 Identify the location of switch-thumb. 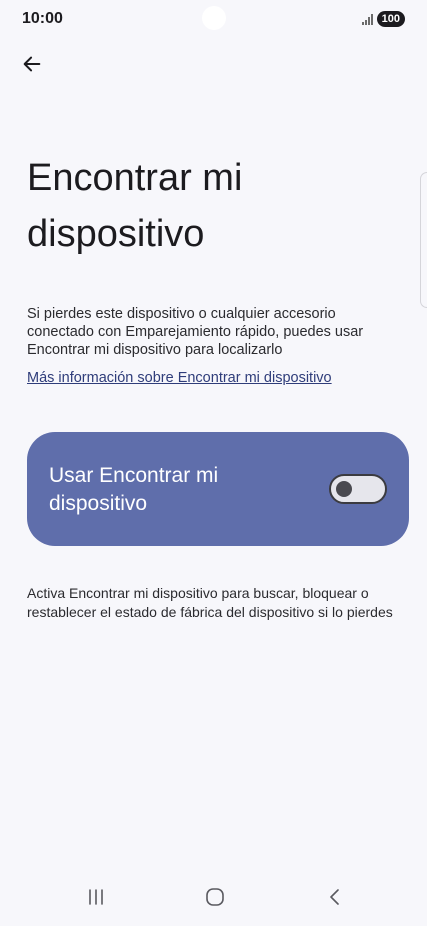
(344, 489).